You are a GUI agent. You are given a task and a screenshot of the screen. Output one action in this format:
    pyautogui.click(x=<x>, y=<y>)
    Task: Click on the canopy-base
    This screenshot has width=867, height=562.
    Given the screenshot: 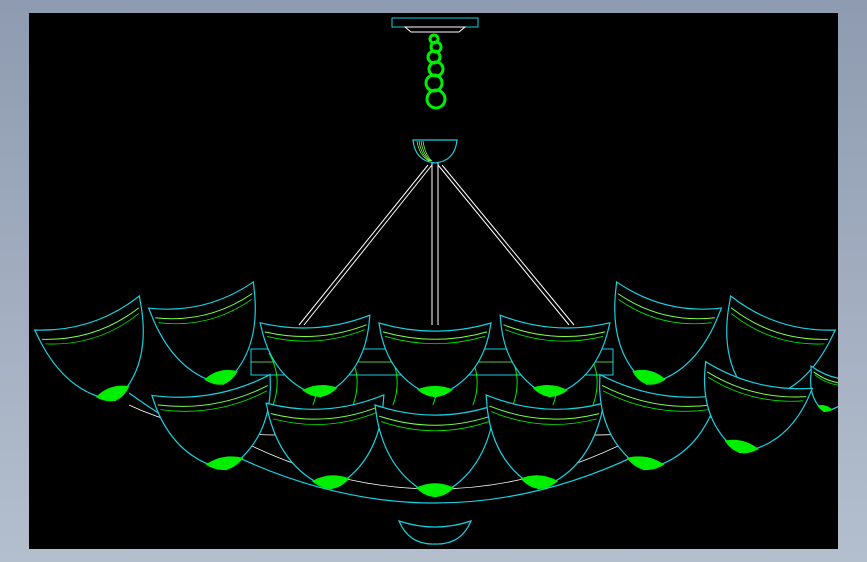 What is the action you would take?
    pyautogui.click(x=435, y=29)
    